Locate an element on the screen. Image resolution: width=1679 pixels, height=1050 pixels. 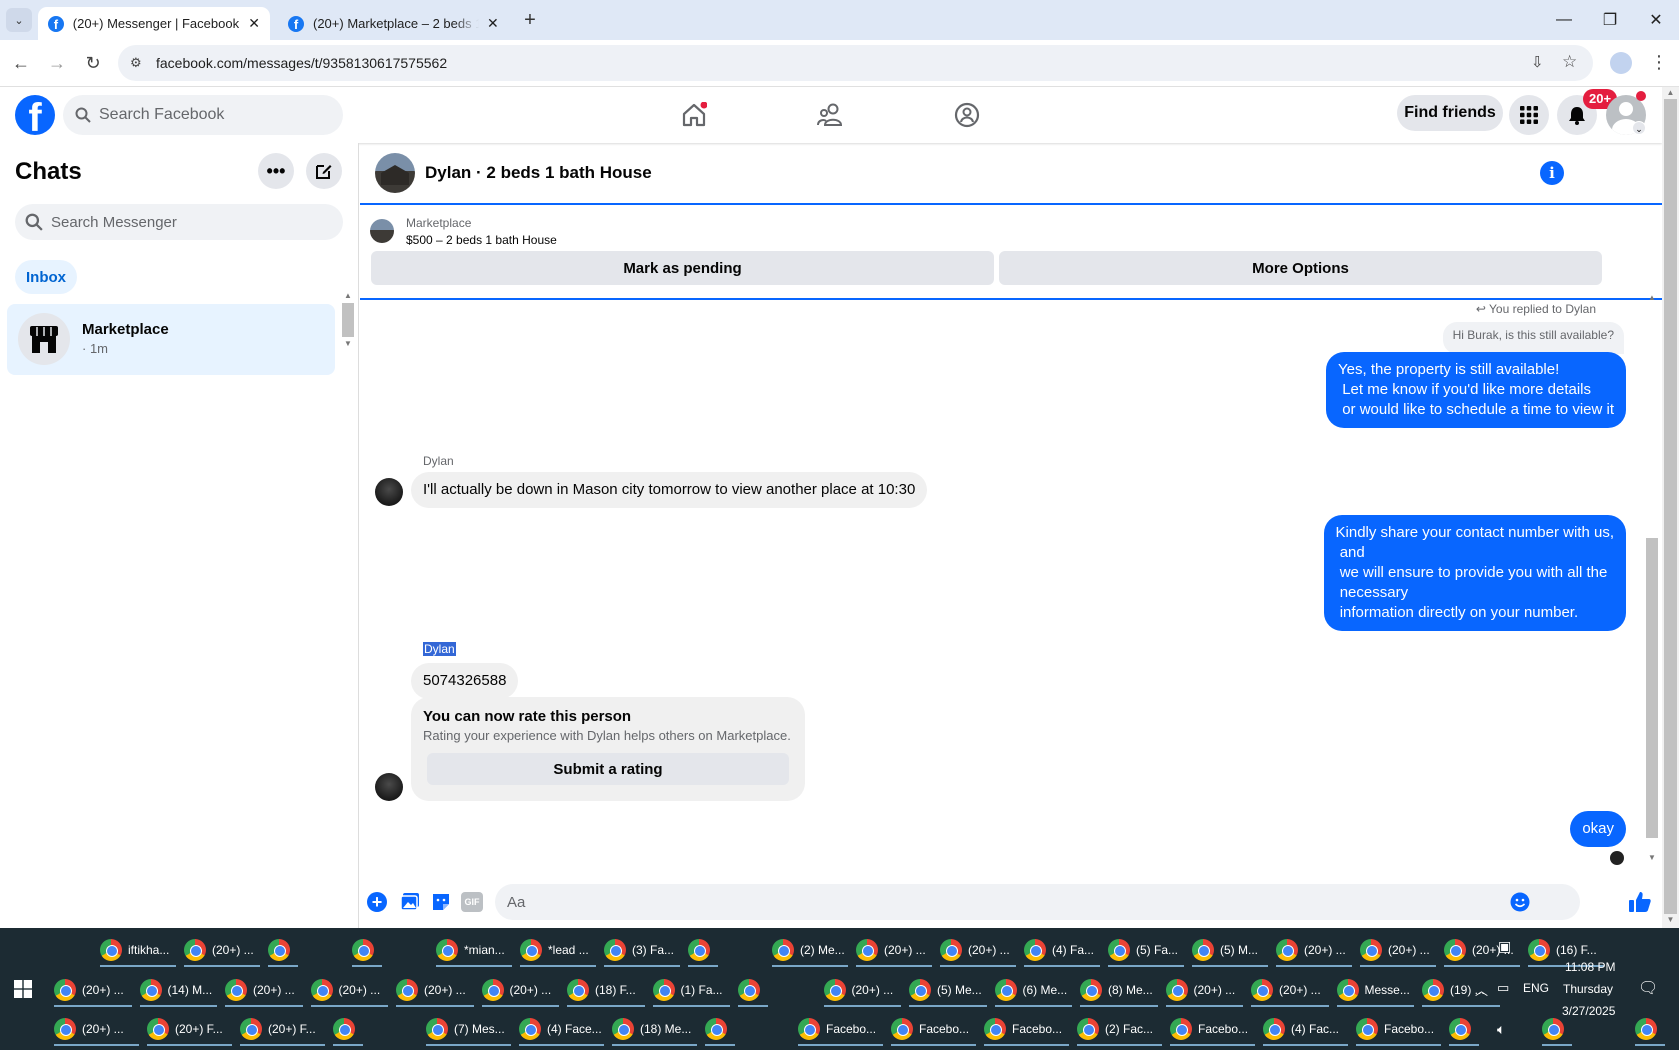
incoming-message: 5074326588 is located at coordinates (465, 681).